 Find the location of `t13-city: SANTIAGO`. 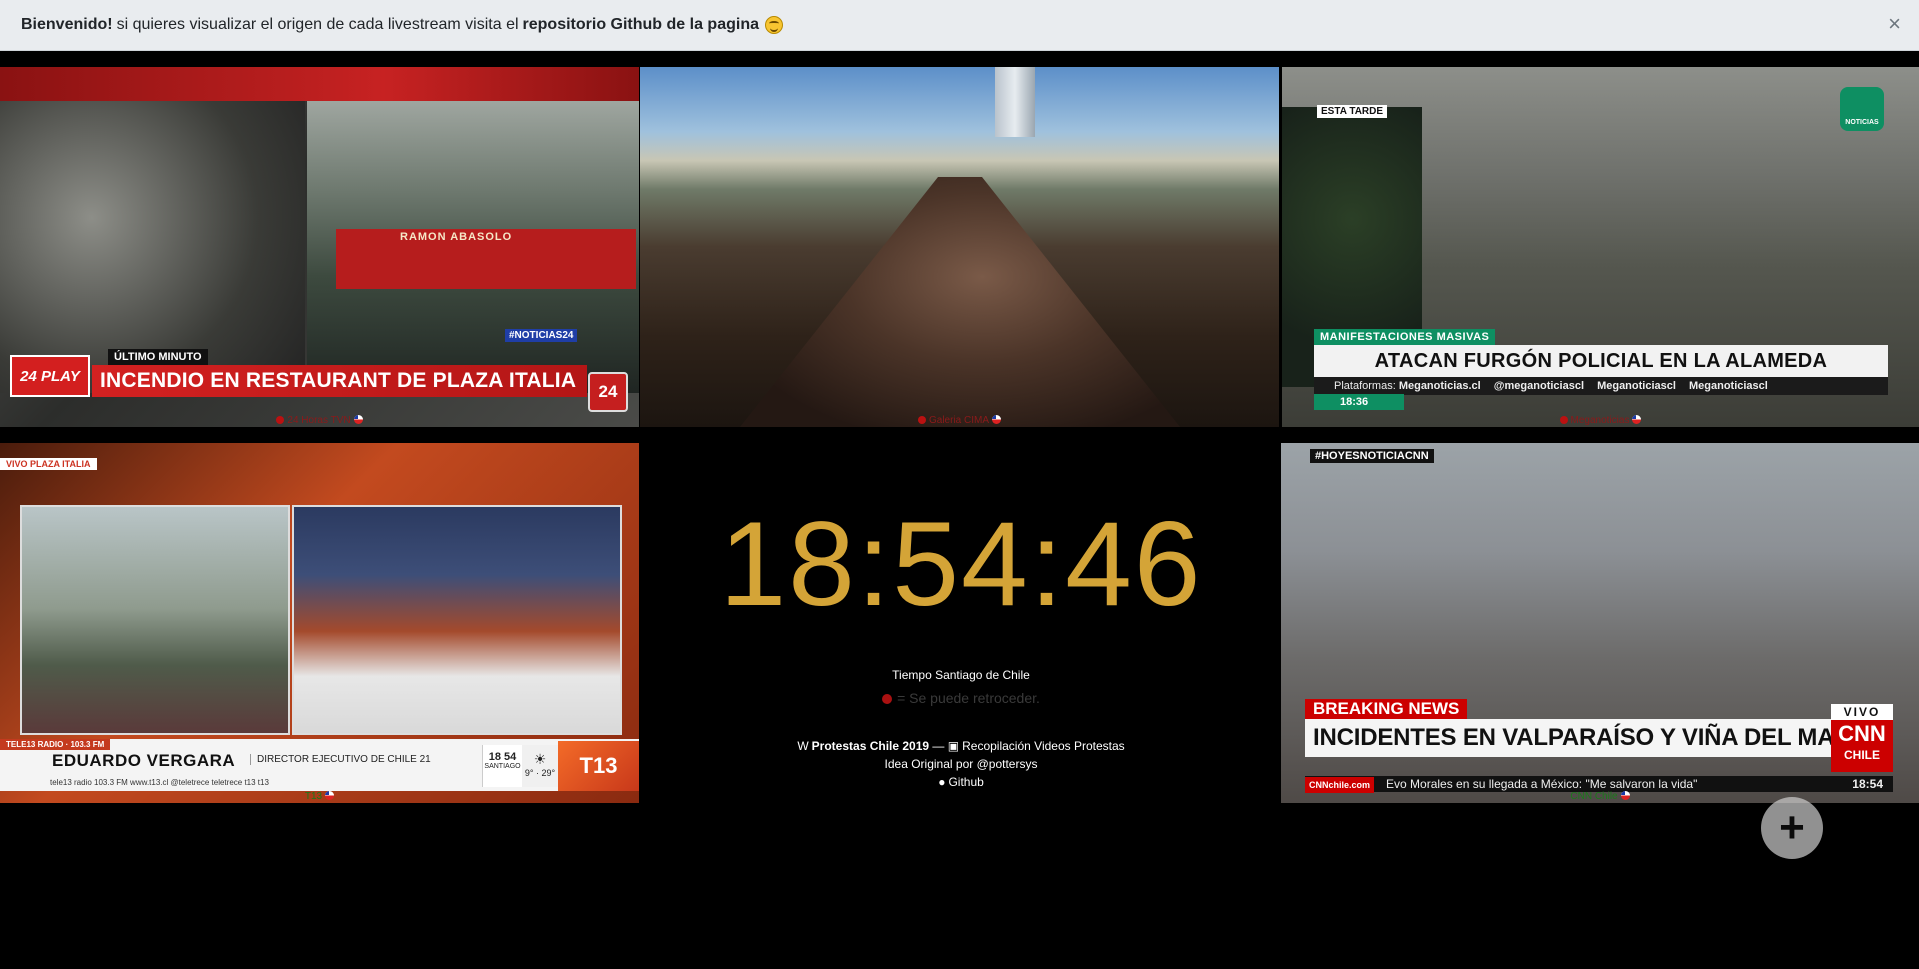

t13-city: SANTIAGO is located at coordinates (502, 766).